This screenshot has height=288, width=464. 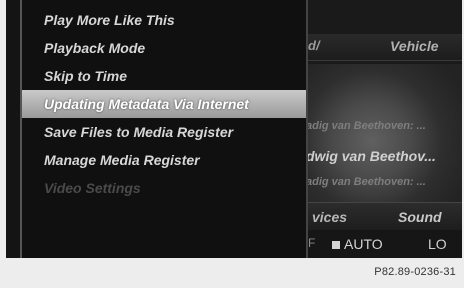 What do you see at coordinates (164, 48) in the screenshot?
I see `menu-item-playback-mode: Playback Mode` at bounding box center [164, 48].